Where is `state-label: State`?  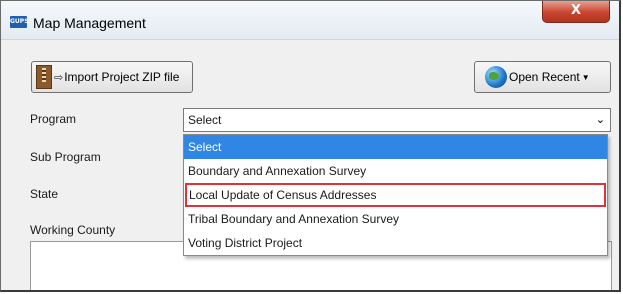
state-label: State is located at coordinates (44, 194).